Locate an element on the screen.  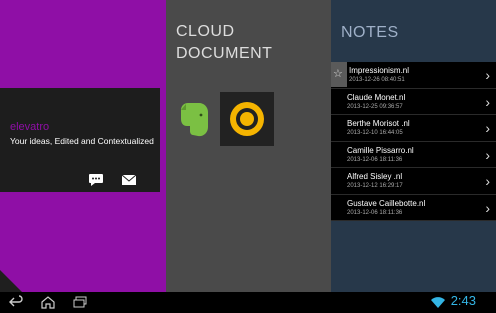
chat-icon is located at coordinates (96, 179).